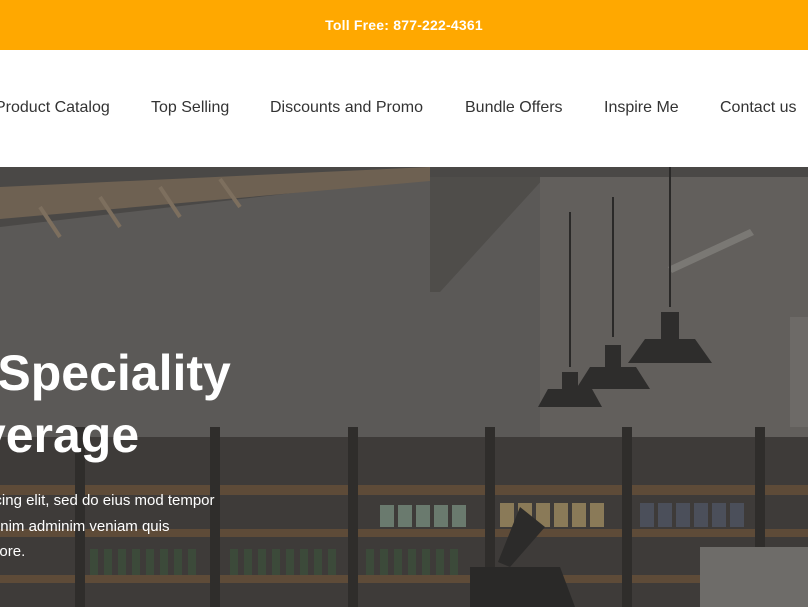 This screenshot has height=607, width=808. Describe the element at coordinates (115, 373) in the screenshot. I see `hero-title-line-1: ale Speciality` at that location.